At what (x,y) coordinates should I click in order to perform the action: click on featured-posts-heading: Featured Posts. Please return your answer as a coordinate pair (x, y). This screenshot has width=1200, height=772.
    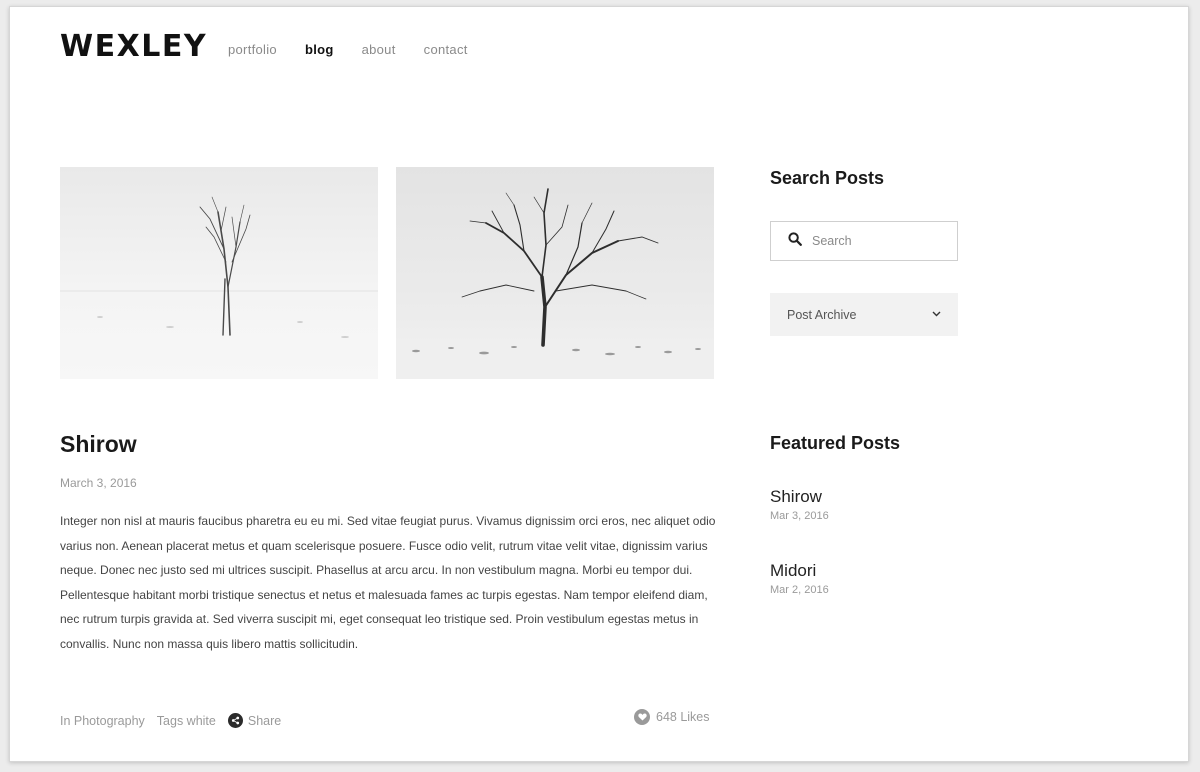
    Looking at the image, I should click on (835, 443).